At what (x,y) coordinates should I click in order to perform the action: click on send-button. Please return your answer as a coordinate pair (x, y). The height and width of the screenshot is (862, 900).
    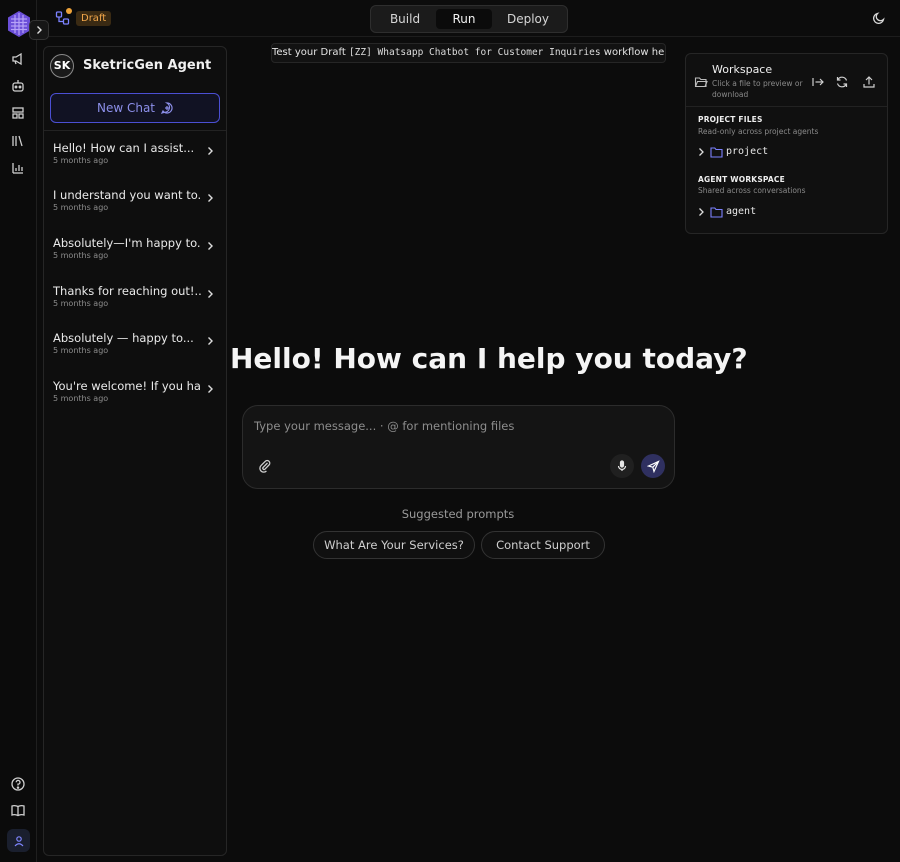
    Looking at the image, I should click on (653, 466).